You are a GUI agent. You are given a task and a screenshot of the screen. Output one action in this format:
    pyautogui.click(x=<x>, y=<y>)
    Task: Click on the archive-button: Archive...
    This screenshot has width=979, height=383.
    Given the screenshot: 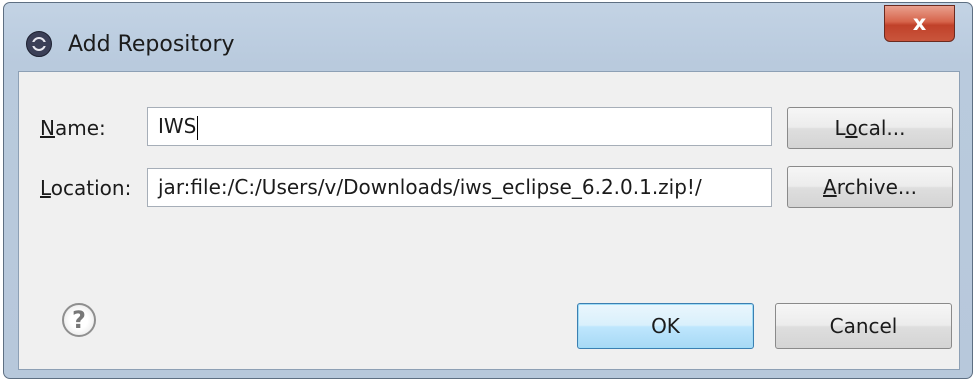 What is the action you would take?
    pyautogui.click(x=870, y=187)
    